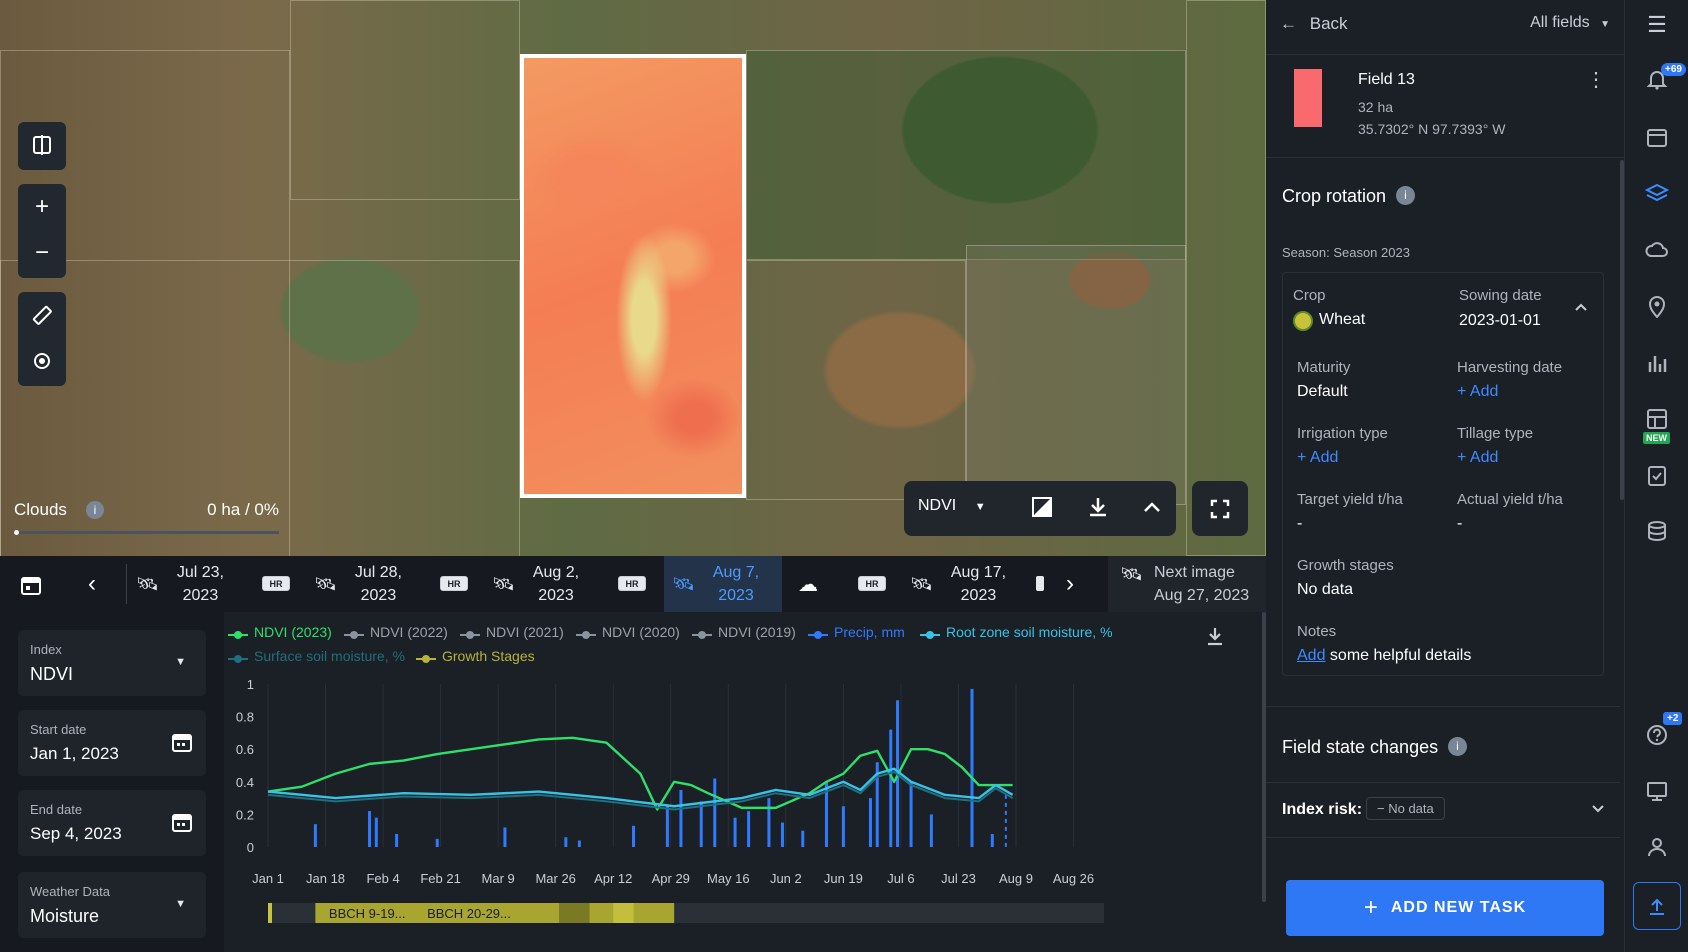 This screenshot has width=1688, height=952. I want to click on timeline-date-item: 🛰 Aug 17, 2023, so click(958, 584).